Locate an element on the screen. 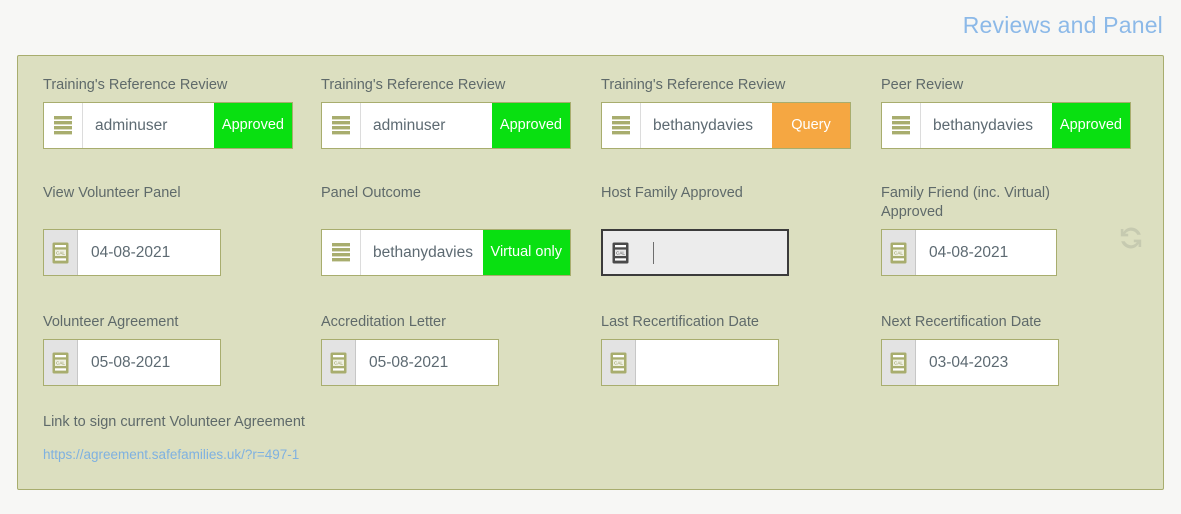 The width and height of the screenshot is (1181, 514). refresh-icon is located at coordinates (1131, 238).